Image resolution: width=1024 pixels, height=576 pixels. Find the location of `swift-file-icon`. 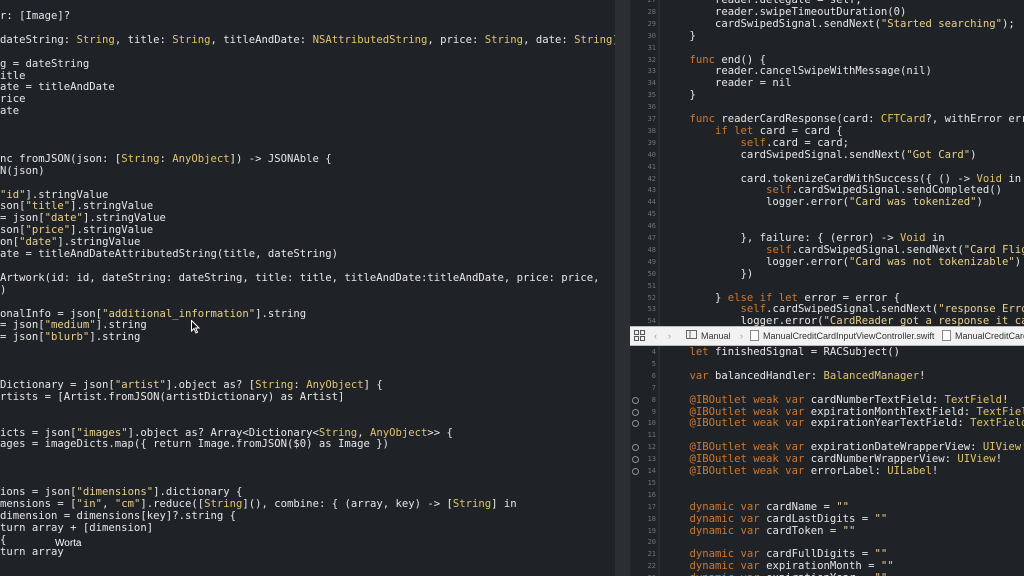

swift-file-icon is located at coordinates (946, 336).